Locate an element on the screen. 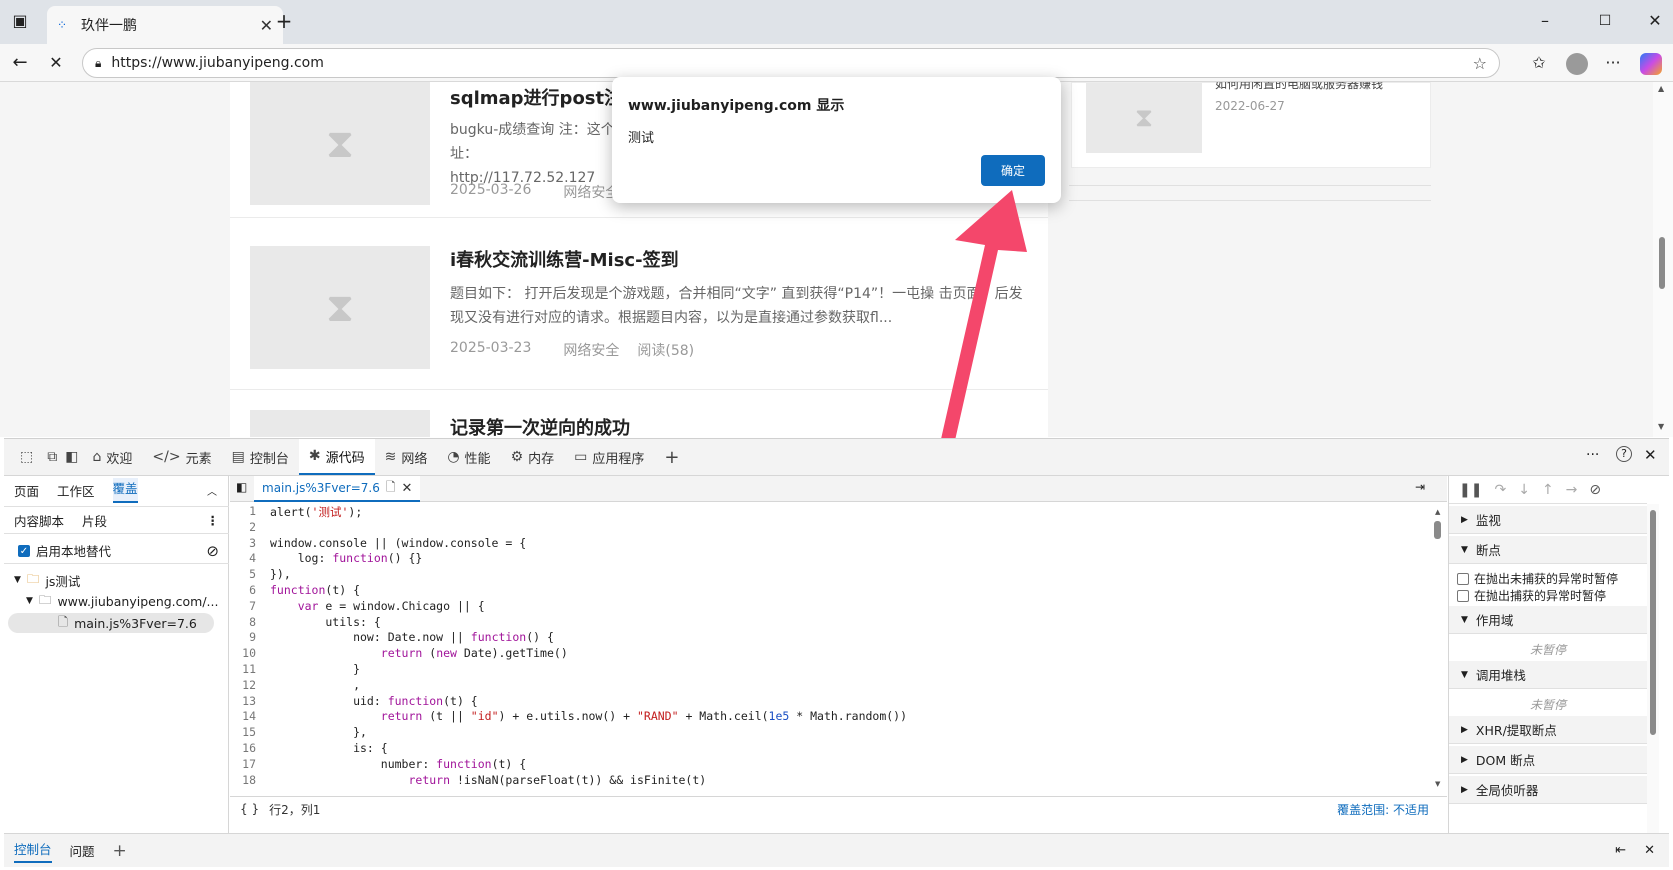  drawer-tab-console: 控制台 is located at coordinates (33, 851).